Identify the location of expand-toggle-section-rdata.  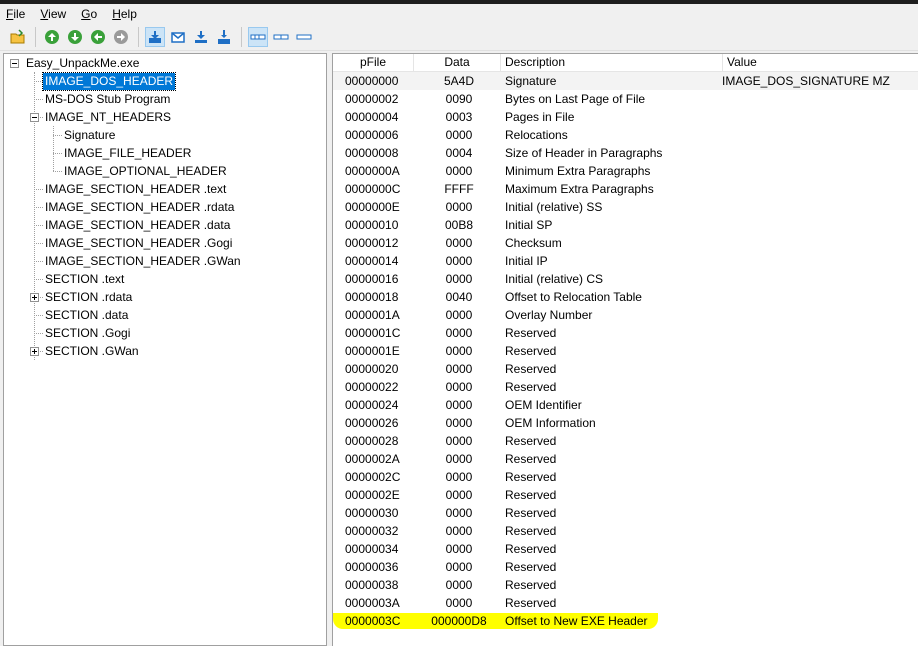
(34, 297).